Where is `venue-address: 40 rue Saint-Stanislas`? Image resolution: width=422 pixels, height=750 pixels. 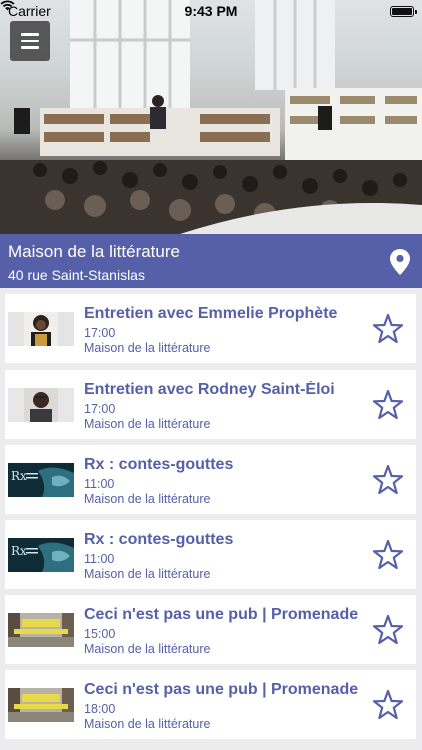 venue-address: 40 rue Saint-Stanislas is located at coordinates (76, 275).